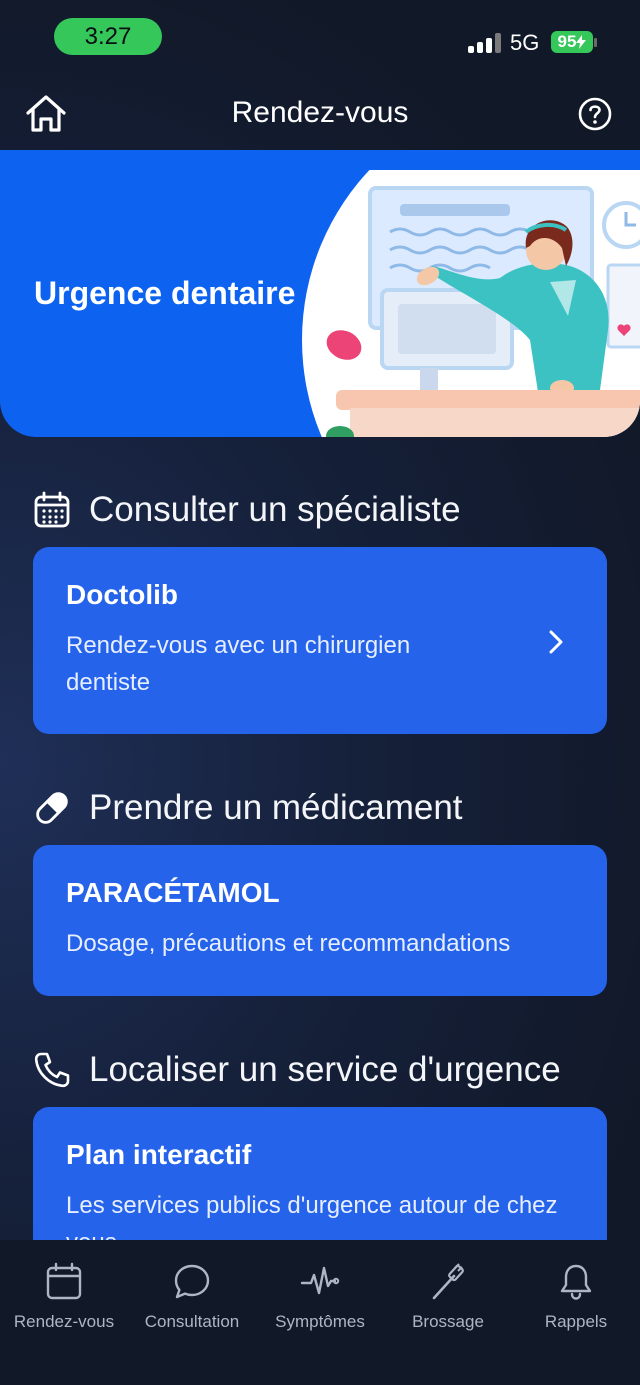 The height and width of the screenshot is (1385, 640). Describe the element at coordinates (471, 303) in the screenshot. I see `receptionist-illustration` at that location.